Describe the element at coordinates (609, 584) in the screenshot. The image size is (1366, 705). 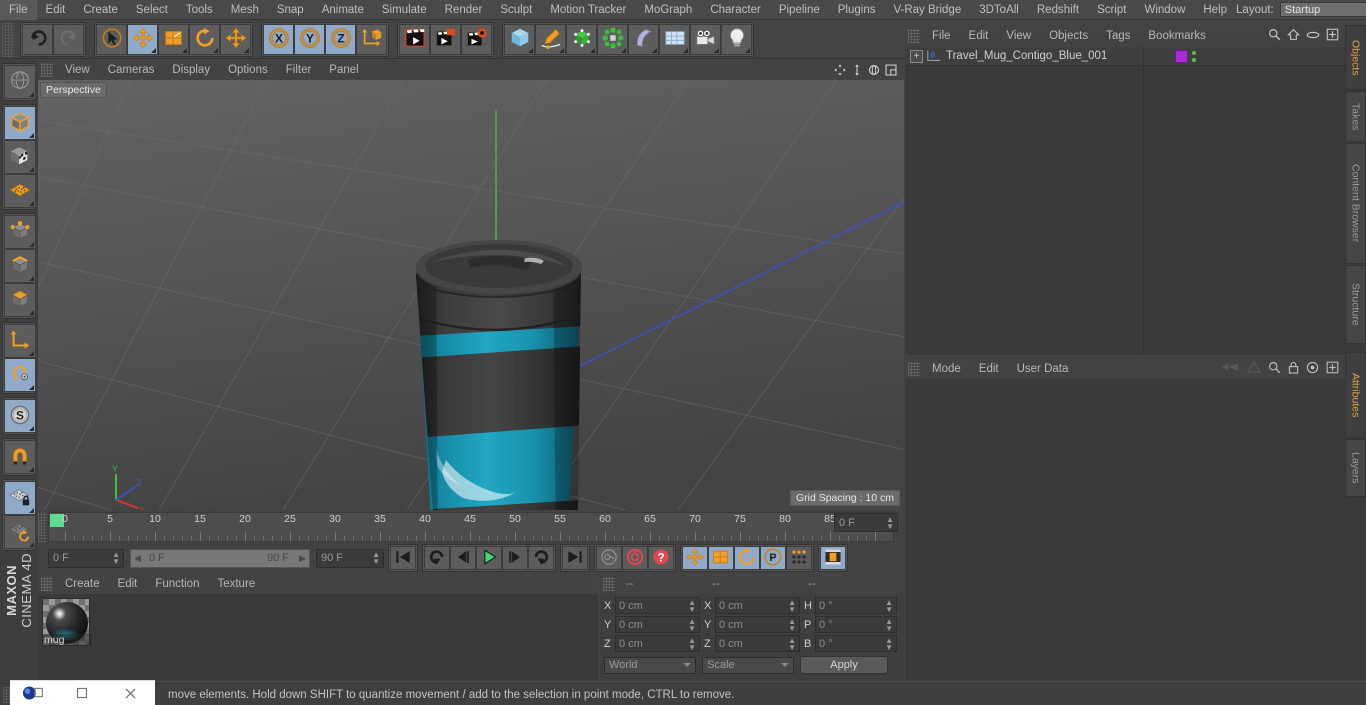
I see `coordinates-grip` at that location.